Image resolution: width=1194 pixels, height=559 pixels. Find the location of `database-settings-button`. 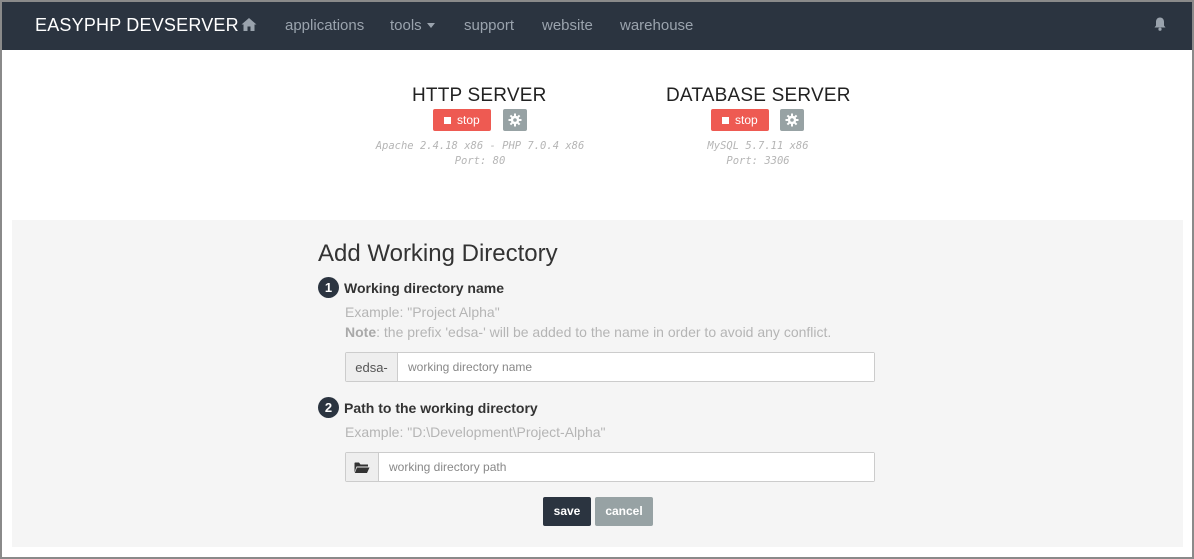

database-settings-button is located at coordinates (792, 120).